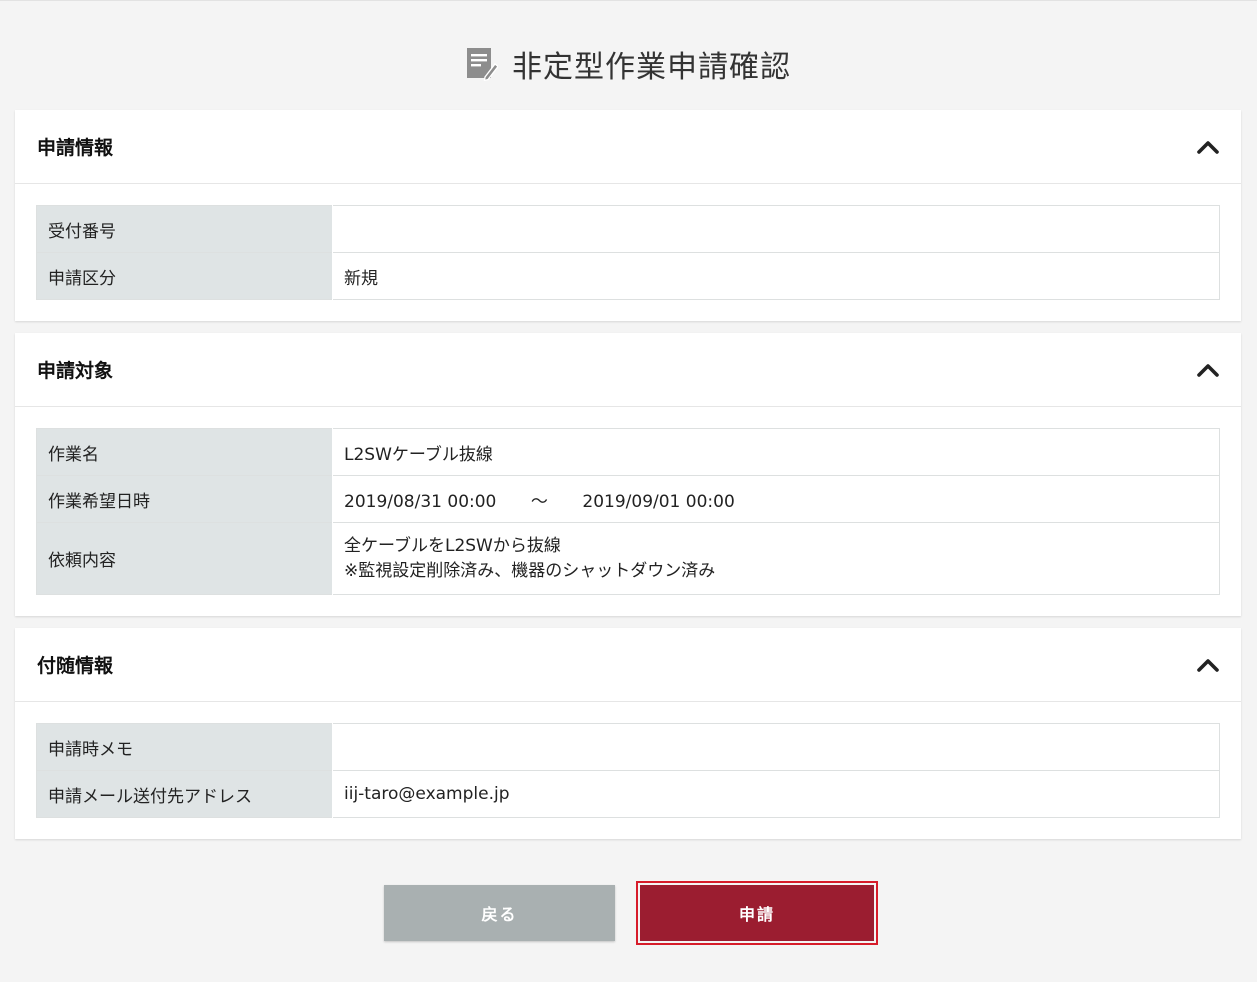 Image resolution: width=1257 pixels, height=982 pixels. What do you see at coordinates (75, 666) in the screenshot?
I see `section-title: 付随情報` at bounding box center [75, 666].